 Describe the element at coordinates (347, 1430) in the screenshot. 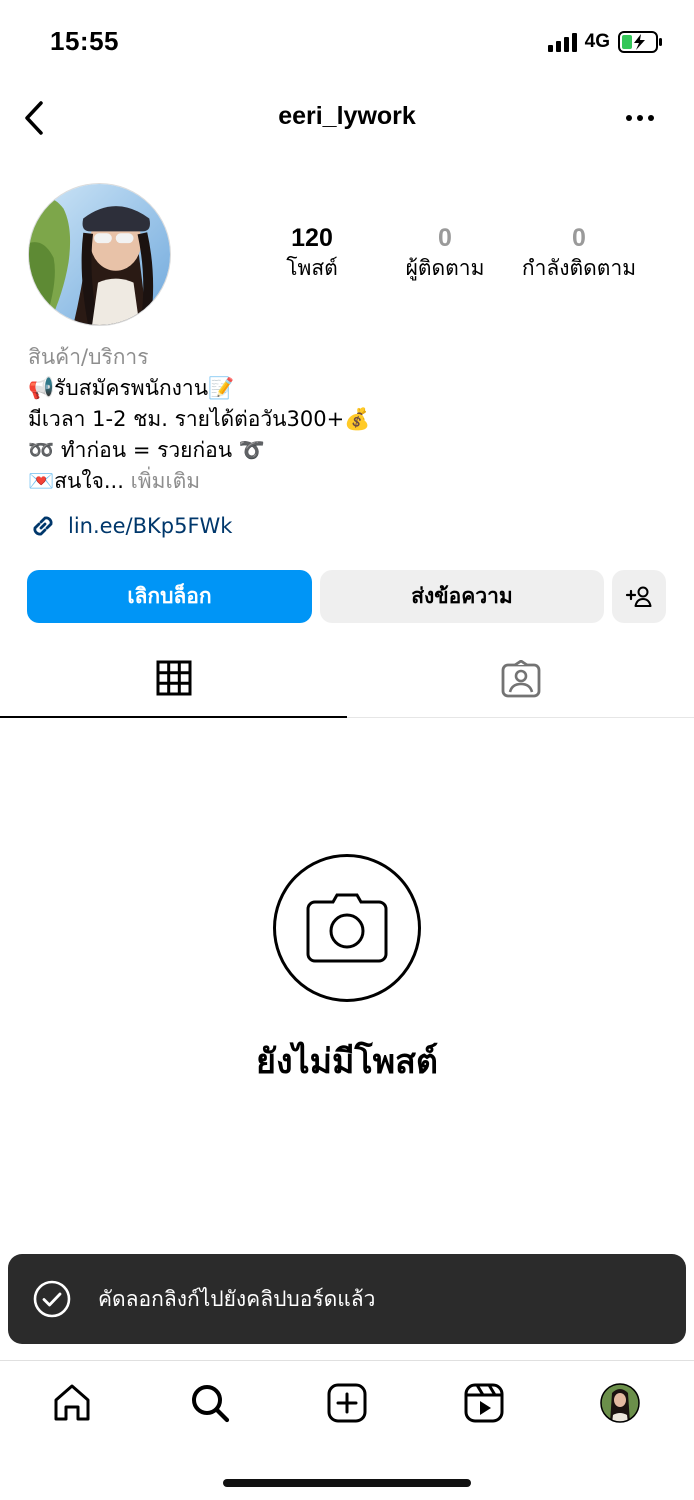

I see `bottom-nav` at that location.